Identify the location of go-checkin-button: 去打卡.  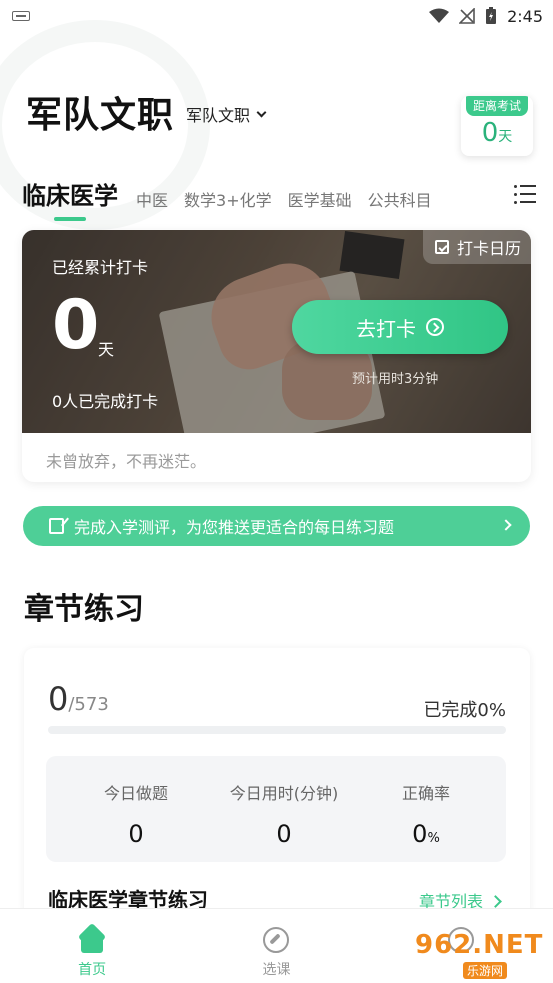
(400, 327).